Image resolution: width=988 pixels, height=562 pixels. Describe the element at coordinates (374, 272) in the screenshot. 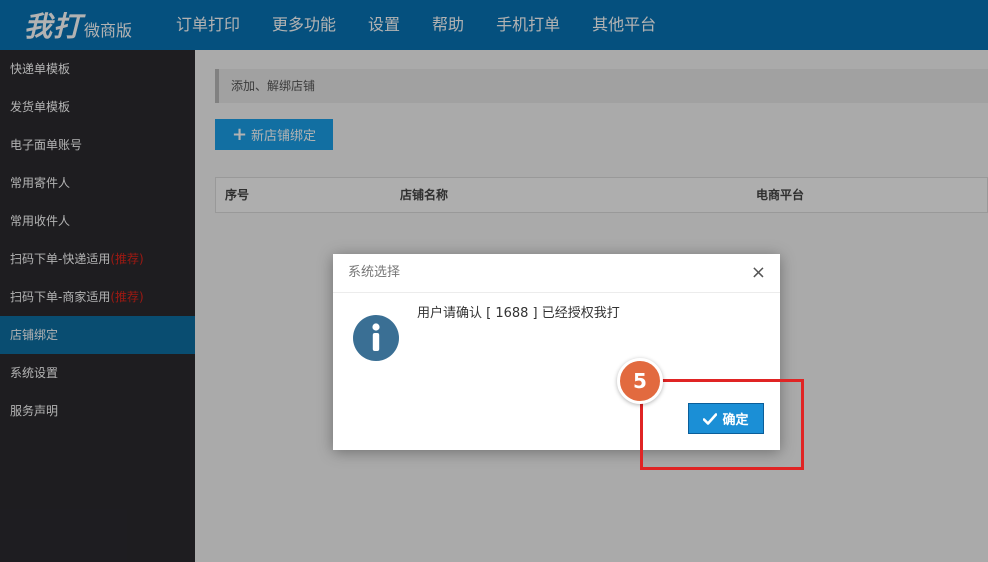

I see `dialog-title: 系统选择` at that location.